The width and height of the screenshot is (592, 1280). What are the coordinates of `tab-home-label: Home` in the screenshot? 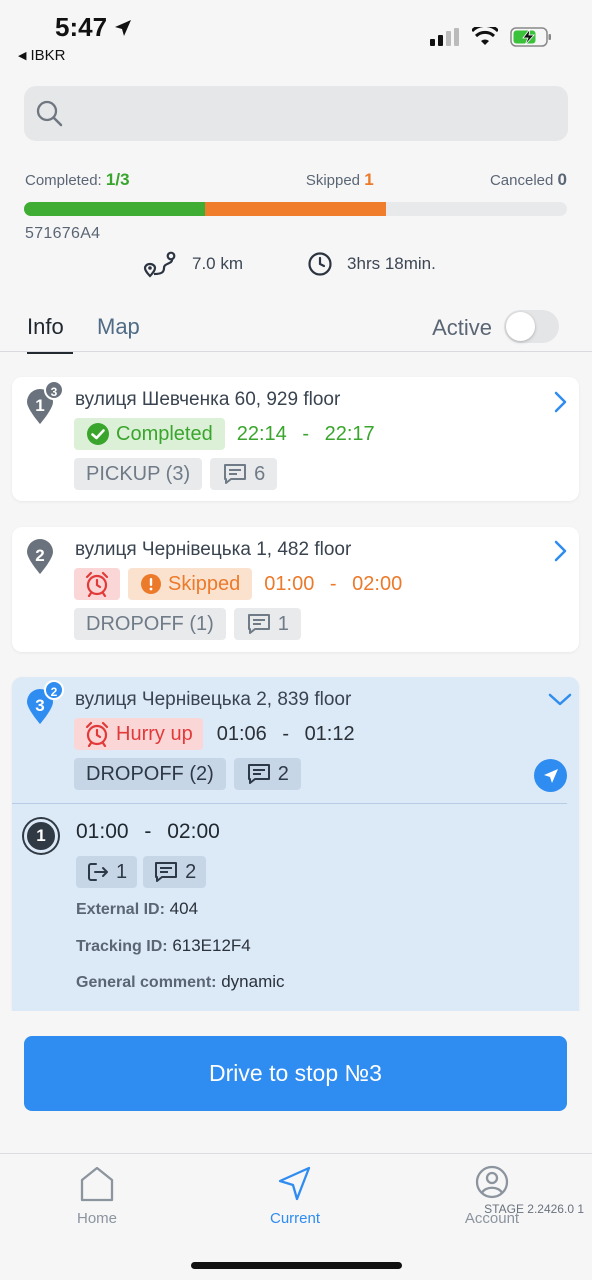 It's located at (96, 1218).